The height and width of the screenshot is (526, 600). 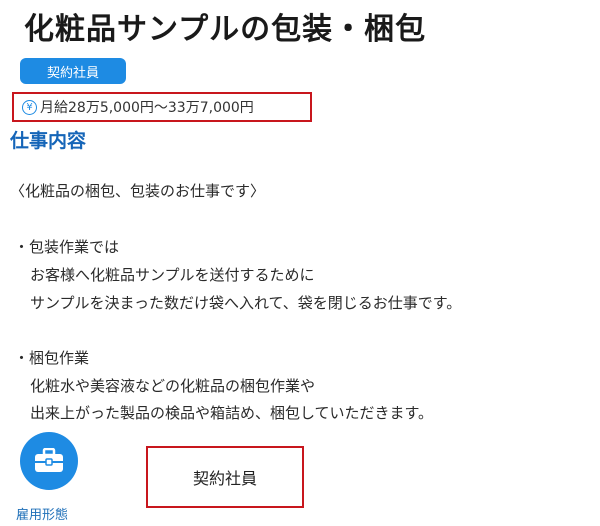 What do you see at coordinates (29, 107) in the screenshot?
I see `yen-icon: ¥` at bounding box center [29, 107].